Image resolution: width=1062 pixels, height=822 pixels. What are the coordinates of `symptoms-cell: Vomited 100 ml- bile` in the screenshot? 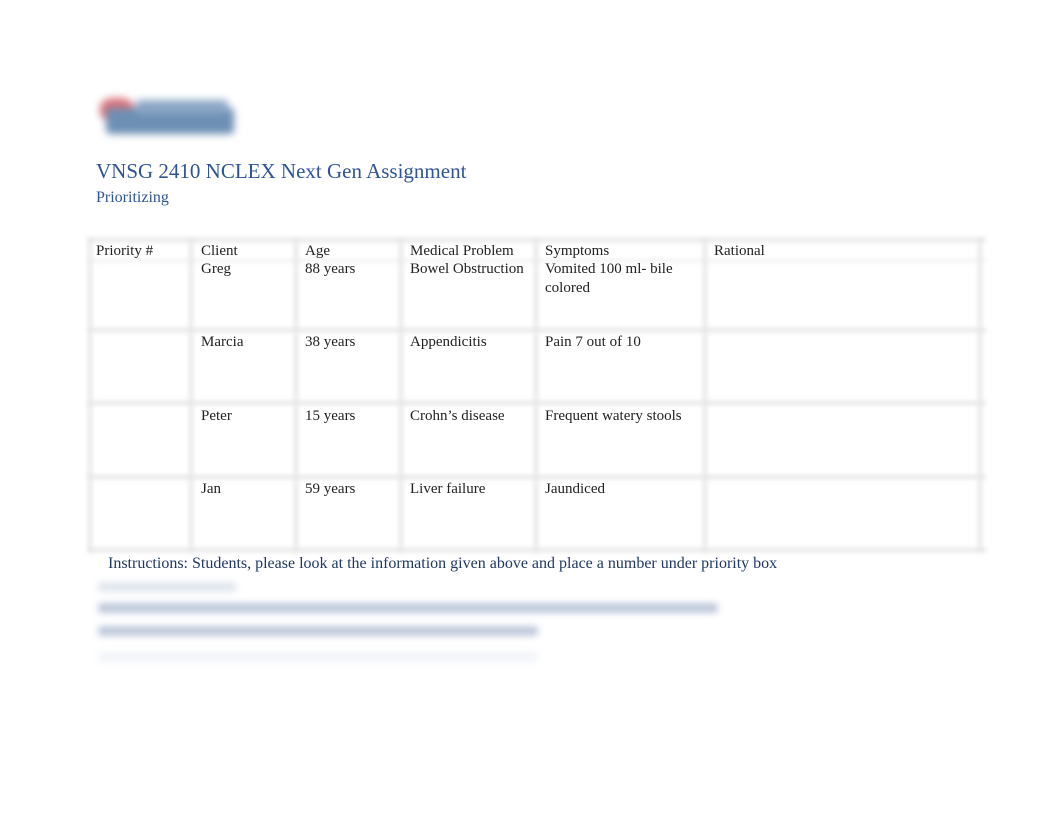 It's located at (609, 269).